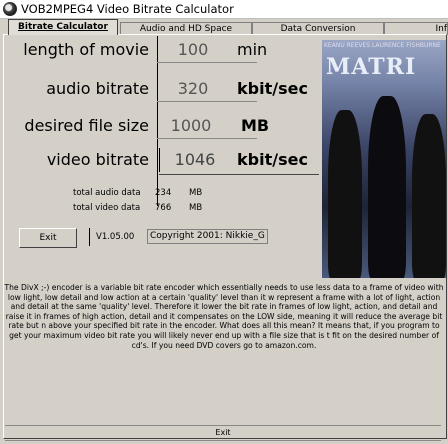  Describe the element at coordinates (193, 49) in the screenshot. I see `length-input: 100` at that location.